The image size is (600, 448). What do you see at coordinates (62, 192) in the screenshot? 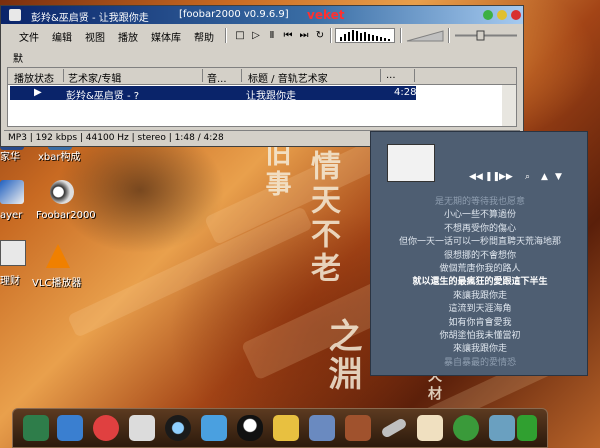
I see `foobar-icon` at bounding box center [62, 192].